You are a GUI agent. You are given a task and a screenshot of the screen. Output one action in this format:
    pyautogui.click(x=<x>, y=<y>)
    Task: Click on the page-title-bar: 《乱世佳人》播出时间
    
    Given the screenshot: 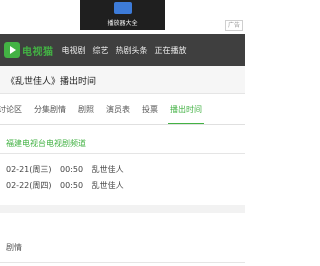 What is the action you would take?
    pyautogui.click(x=122, y=80)
    